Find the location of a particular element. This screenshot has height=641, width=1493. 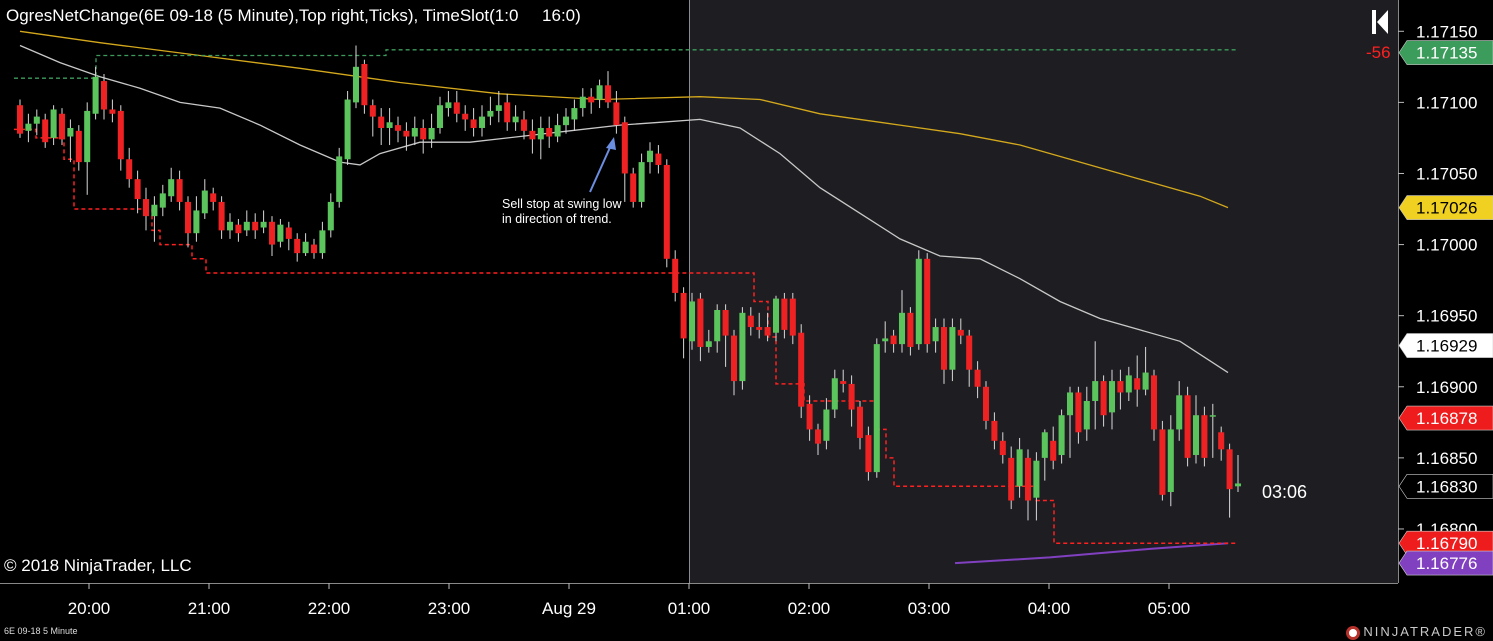

skip-back-icon is located at coordinates (1380, 22).